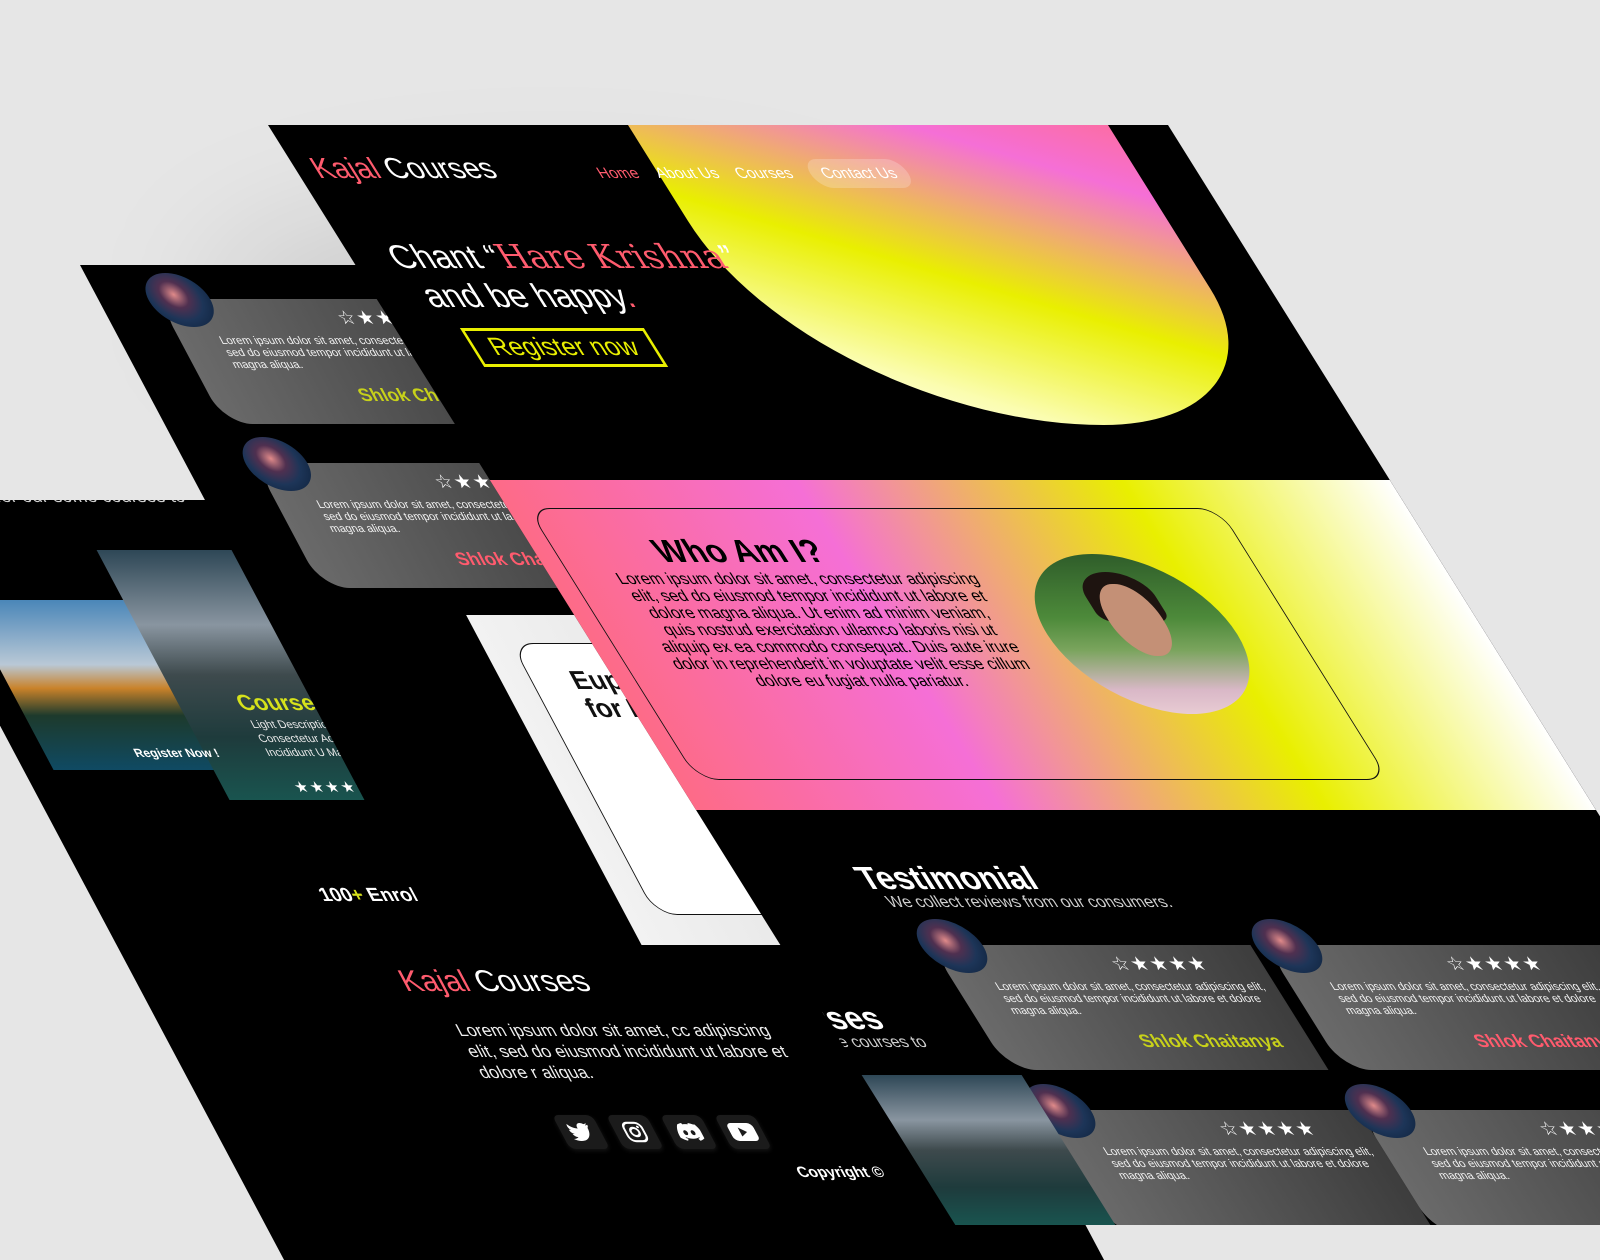 Image resolution: width=1600 pixels, height=1260 pixels. I want to click on photo-face, so click(1135, 620).